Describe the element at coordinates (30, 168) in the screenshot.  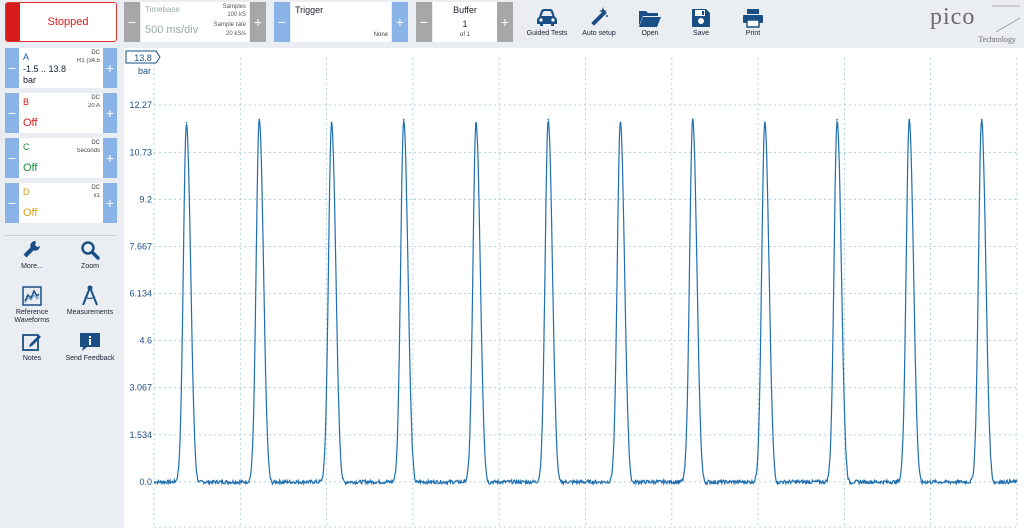
I see `channel-c-state: Off` at that location.